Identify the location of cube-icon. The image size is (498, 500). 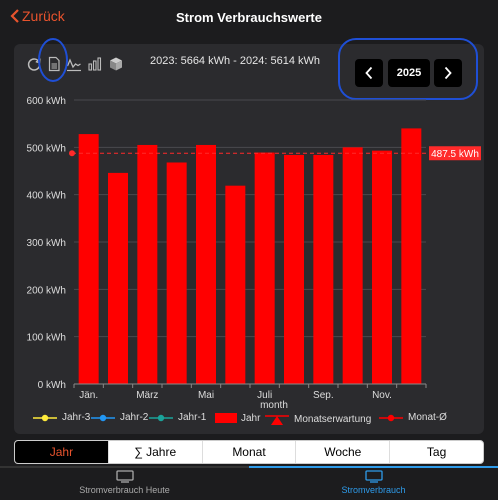
(116, 64).